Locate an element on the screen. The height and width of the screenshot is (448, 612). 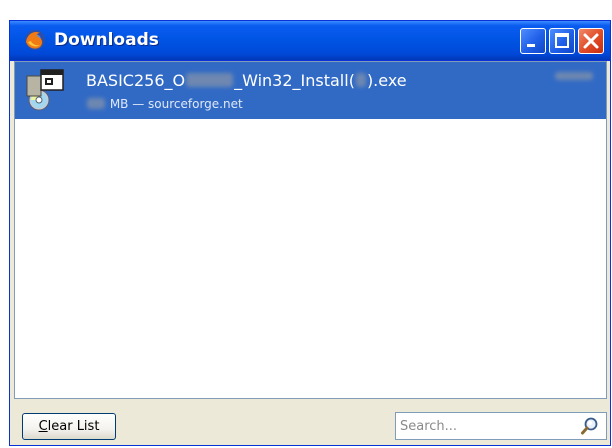
download-time is located at coordinates (574, 77).